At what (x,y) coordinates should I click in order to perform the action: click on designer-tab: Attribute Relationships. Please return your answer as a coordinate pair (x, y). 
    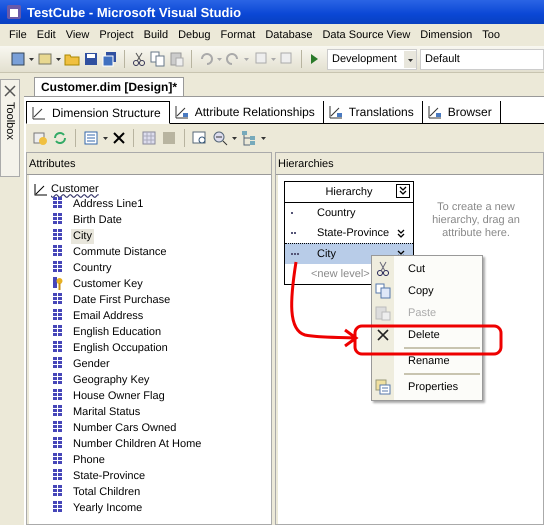
    Looking at the image, I should click on (247, 112).